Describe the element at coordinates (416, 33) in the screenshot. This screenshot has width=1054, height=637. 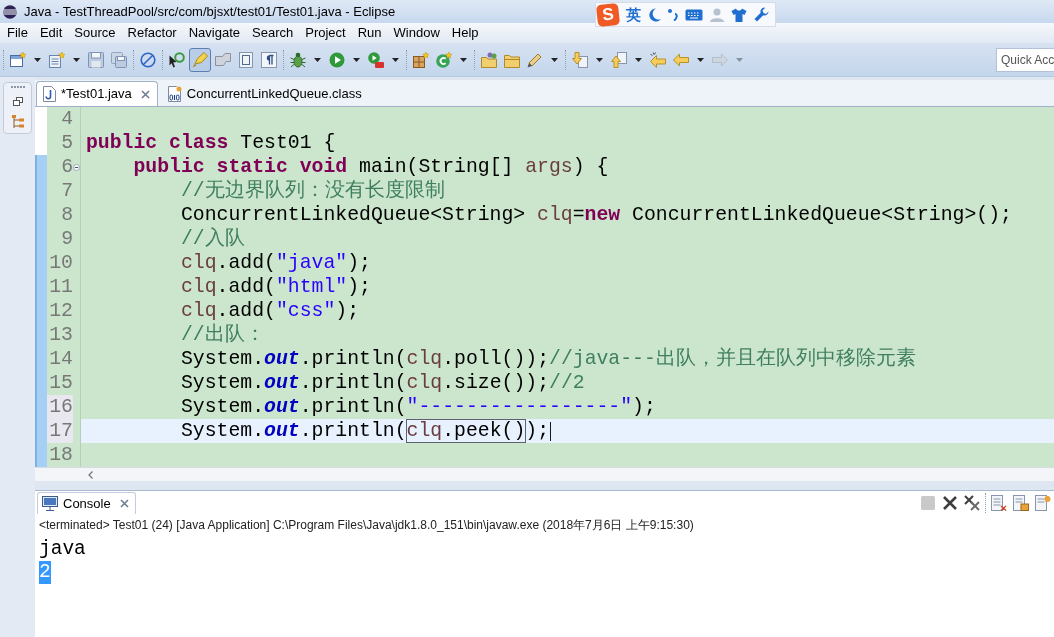
I see `menu-item: Window` at that location.